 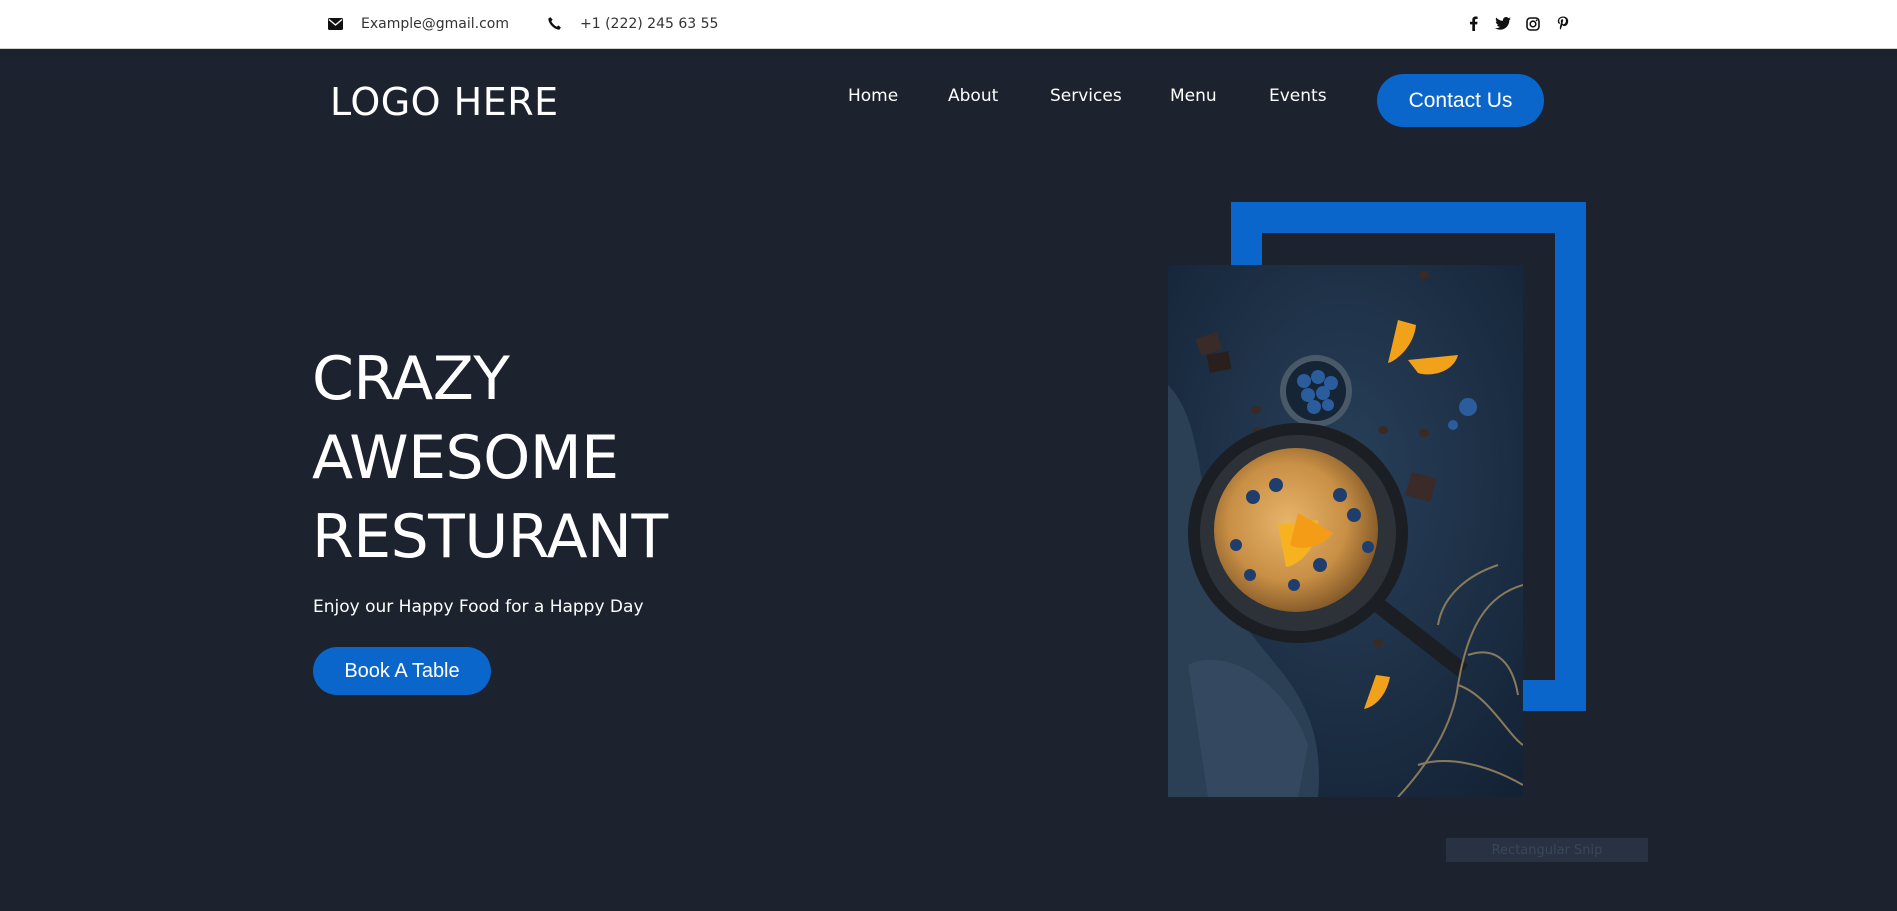 I want to click on hero-title-line: AWESOME, so click(x=465, y=458).